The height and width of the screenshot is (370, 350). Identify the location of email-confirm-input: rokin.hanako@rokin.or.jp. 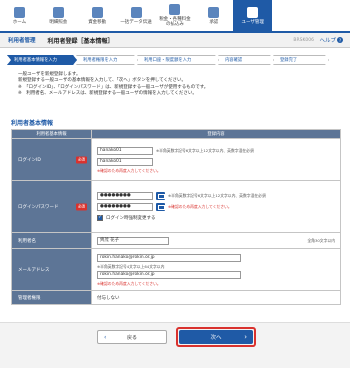
(169, 275).